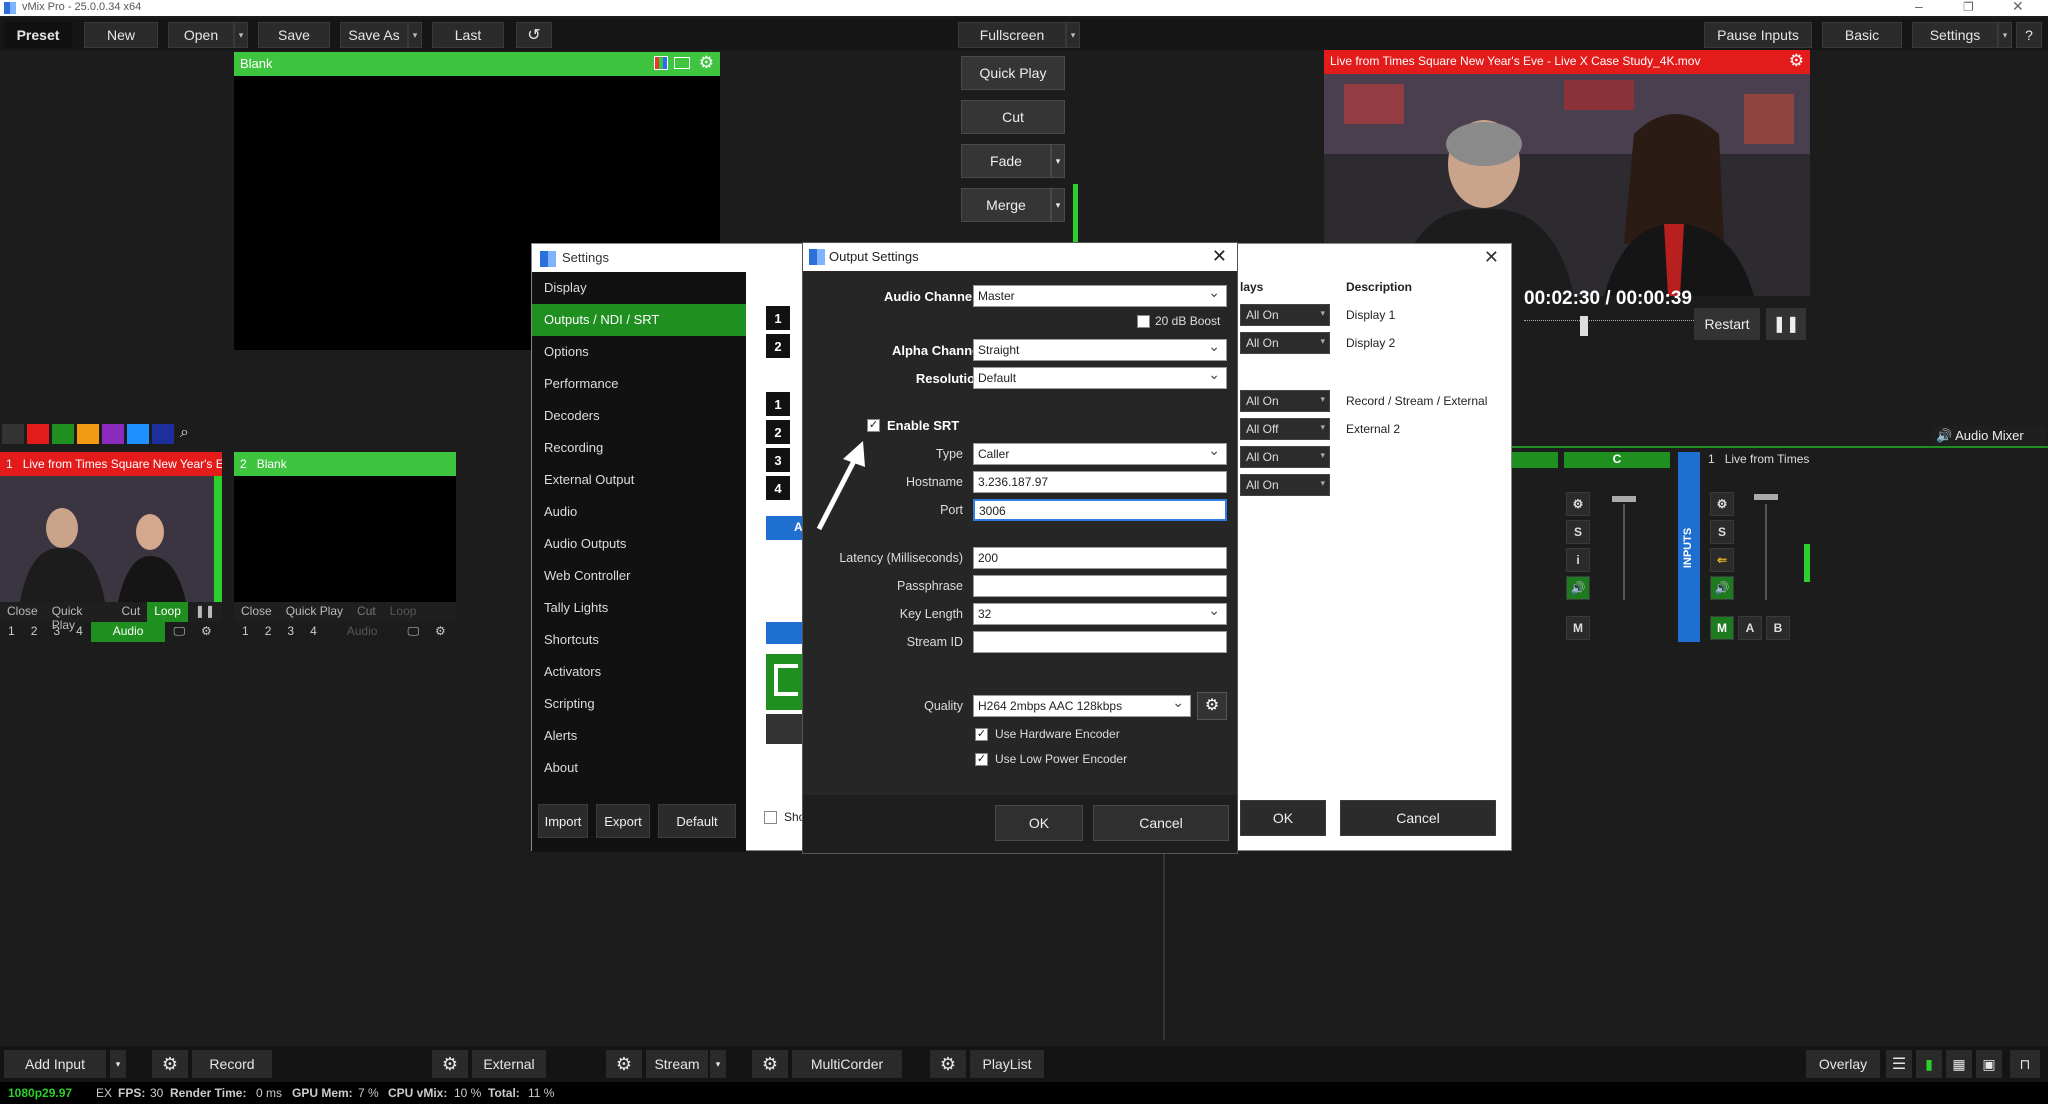  Describe the element at coordinates (362, 632) in the screenshot. I see `audio-button: Audio` at that location.